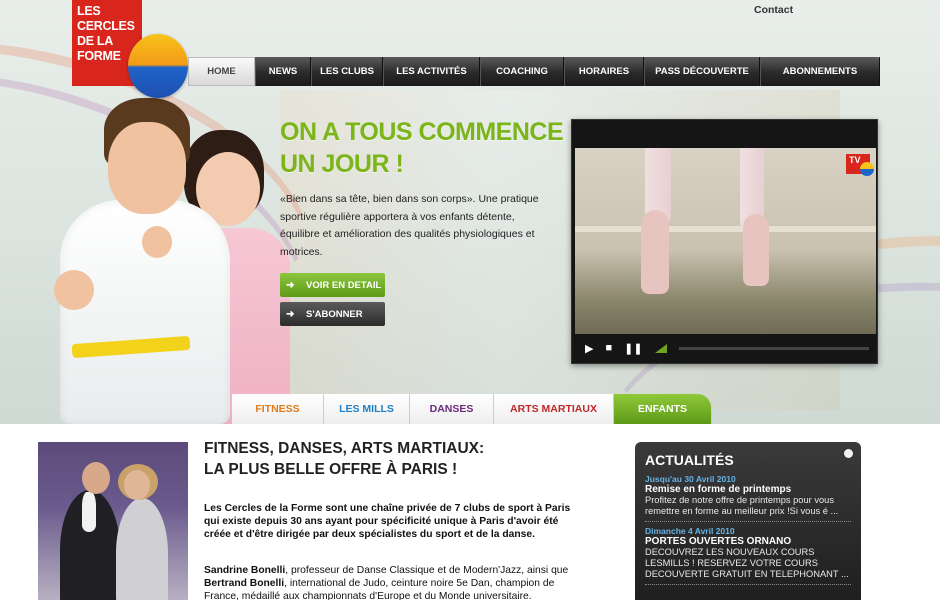 This screenshot has width=940, height=600. I want to click on news-date: Dimanche 4 Avril 2010, so click(690, 531).